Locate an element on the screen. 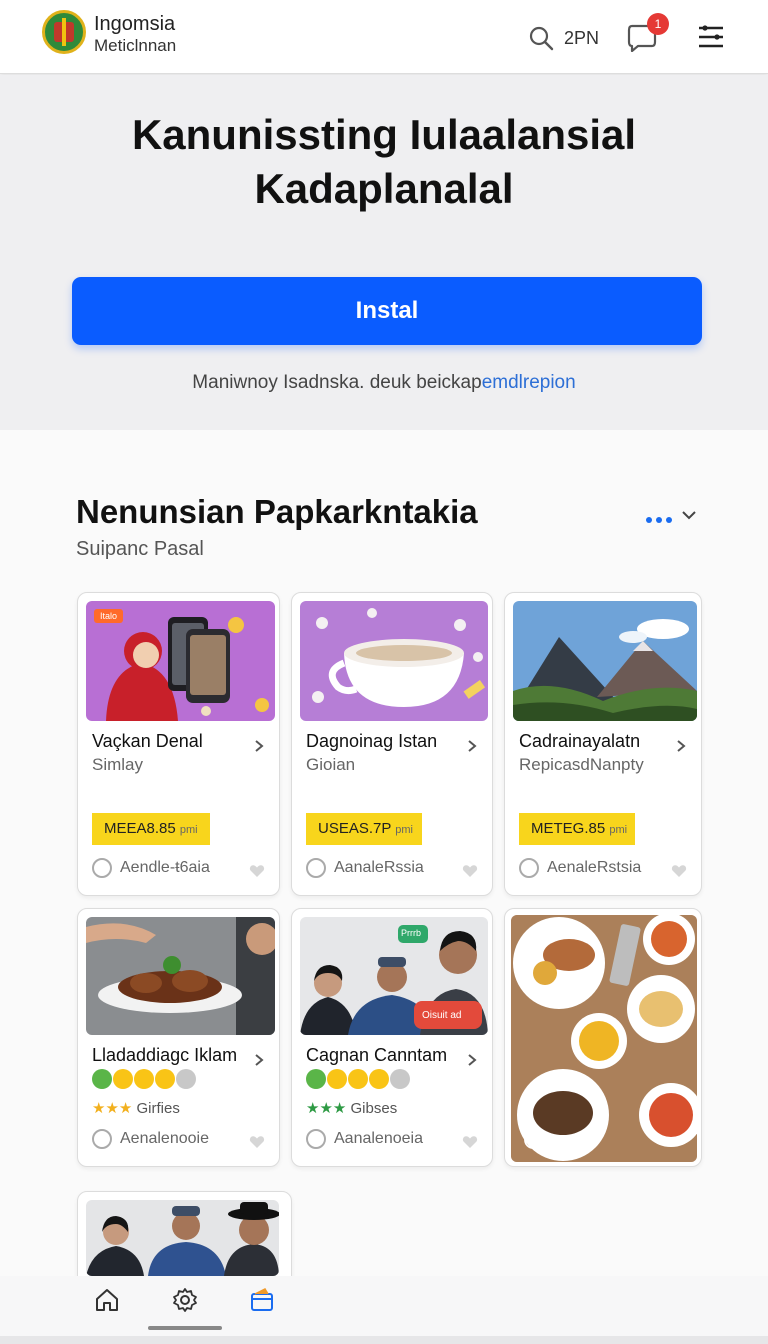 Image resolution: width=768 pixels, height=1344 pixels. card-title: Lladaddiagc Iklam is located at coordinates (165, 1055).